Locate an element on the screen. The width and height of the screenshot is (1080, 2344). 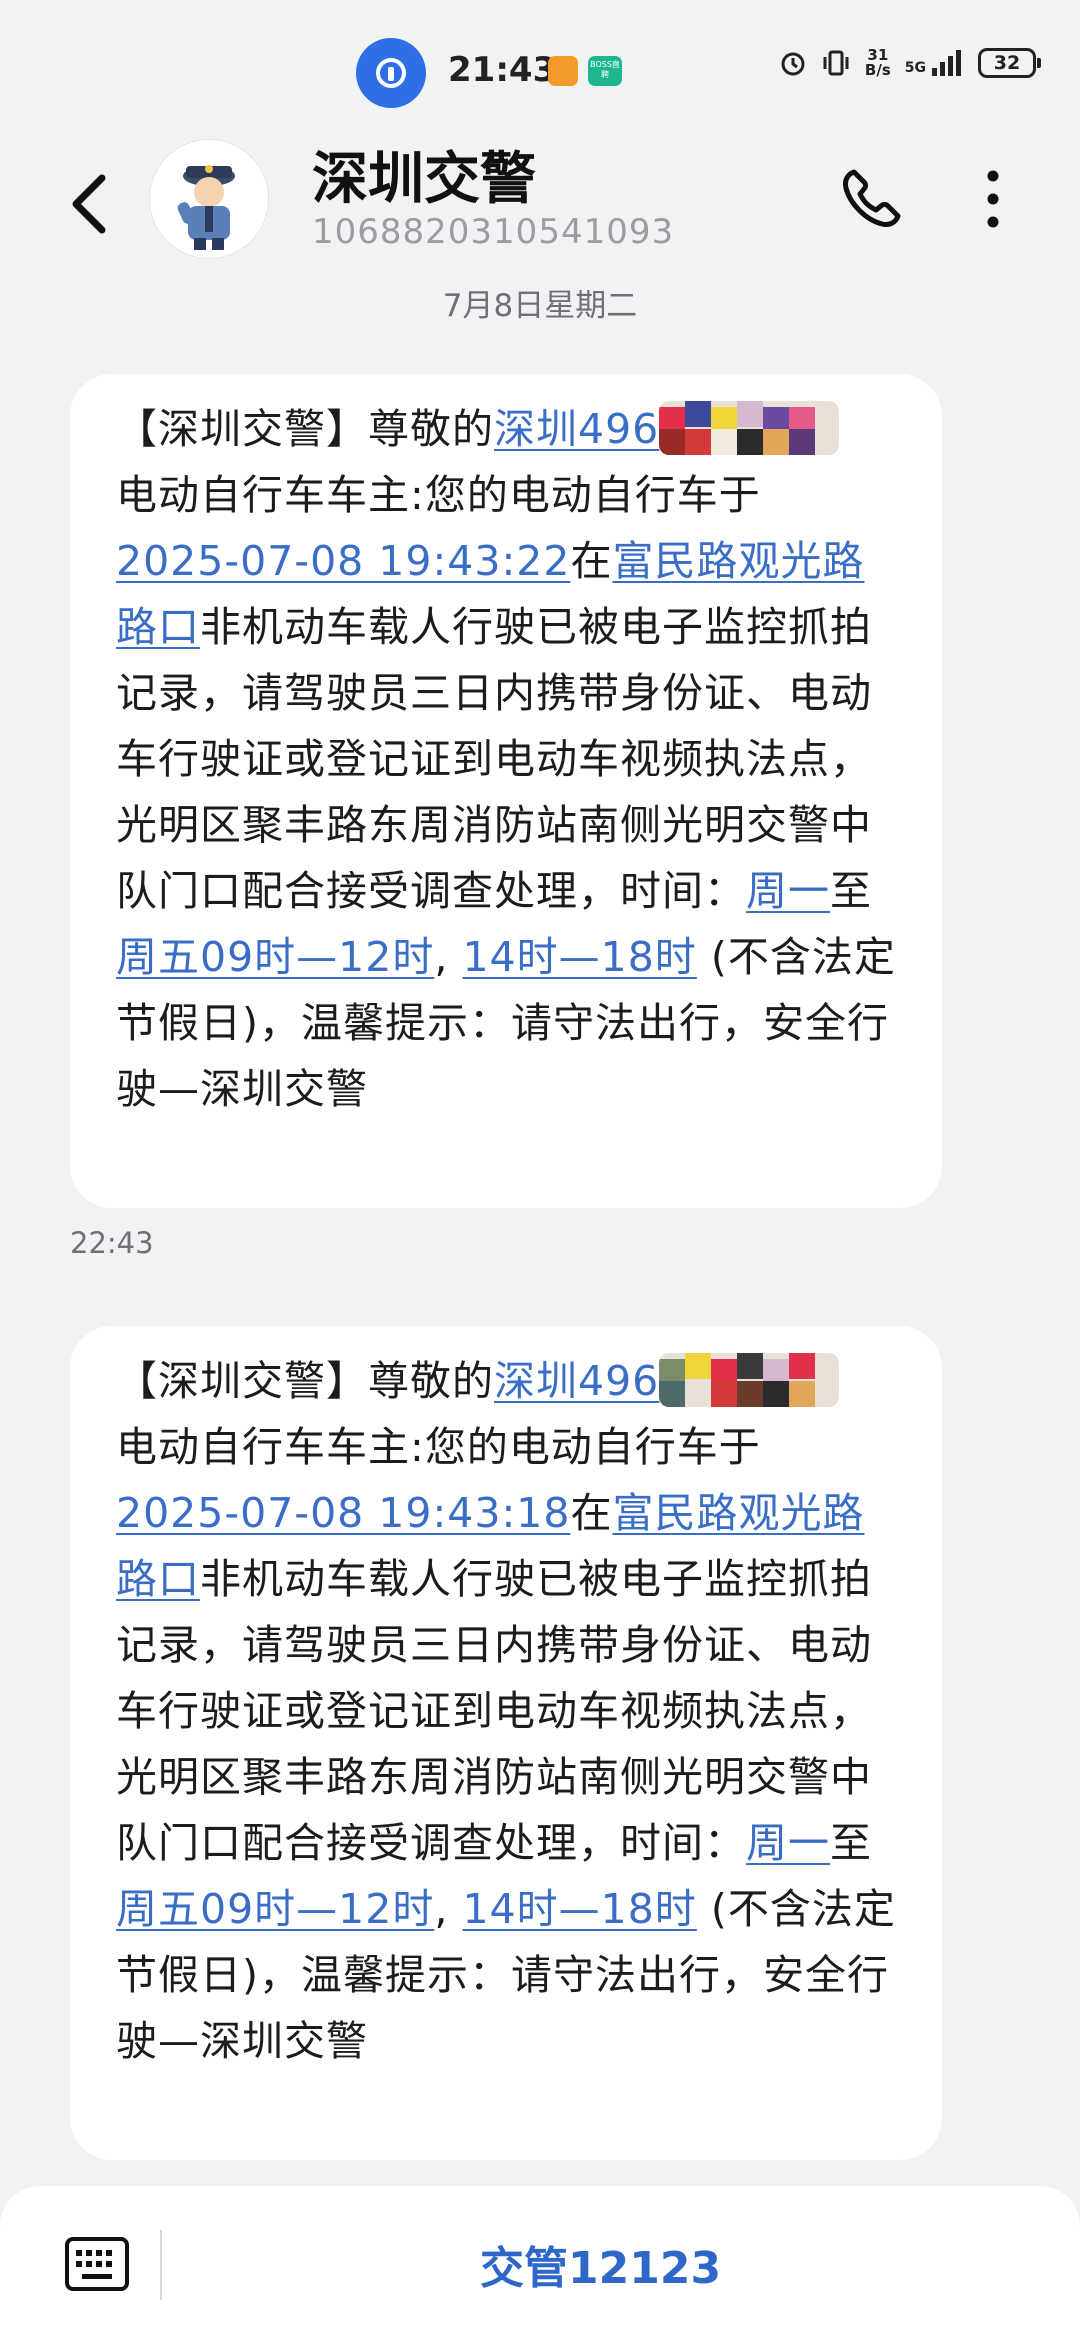
heart-shield-icon is located at coordinates (563, 71).